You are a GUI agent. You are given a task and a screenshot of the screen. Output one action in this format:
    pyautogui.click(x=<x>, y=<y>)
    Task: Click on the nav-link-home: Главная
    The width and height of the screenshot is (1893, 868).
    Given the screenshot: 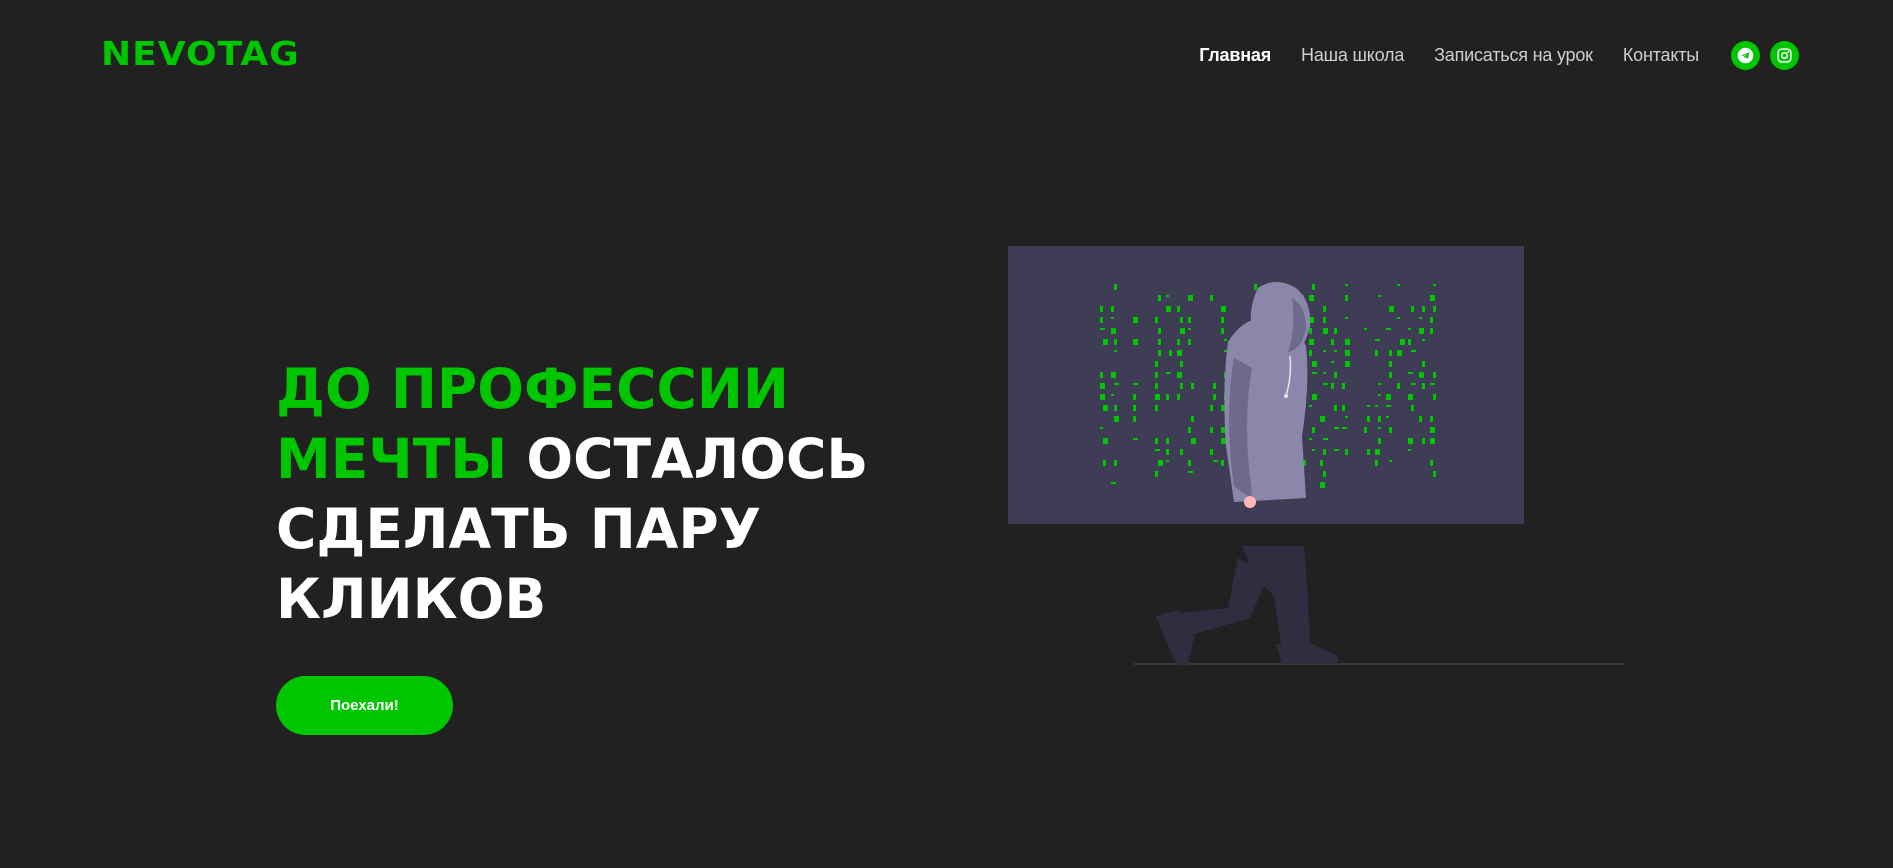 What is the action you would take?
    pyautogui.click(x=1235, y=55)
    